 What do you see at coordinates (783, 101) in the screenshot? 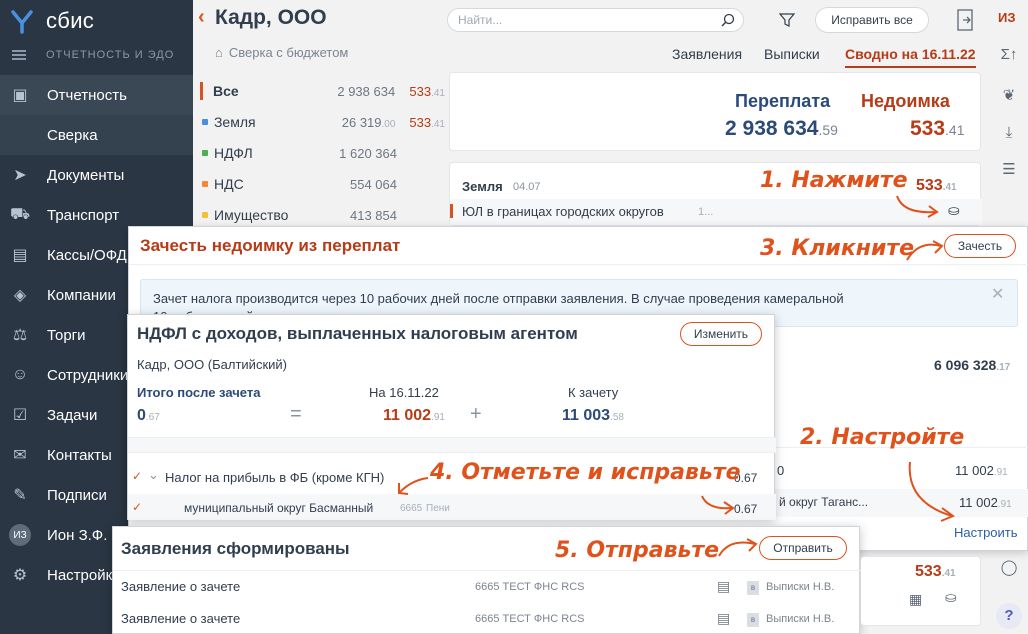
I see `overpay-label: Переплата` at bounding box center [783, 101].